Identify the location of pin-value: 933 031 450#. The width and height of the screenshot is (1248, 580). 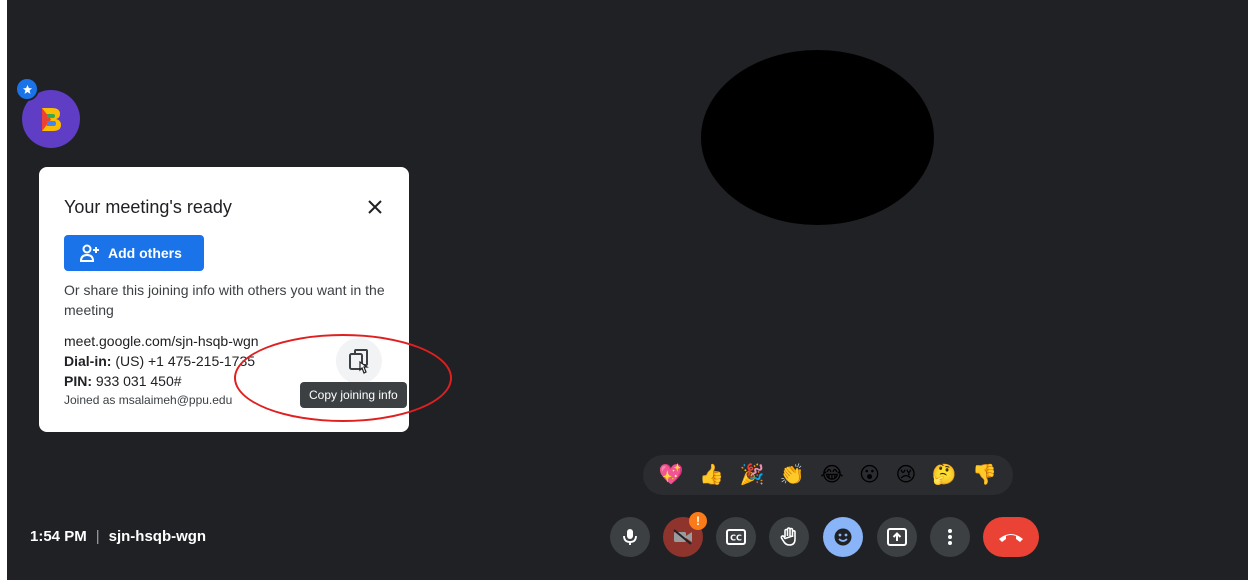
(138, 381).